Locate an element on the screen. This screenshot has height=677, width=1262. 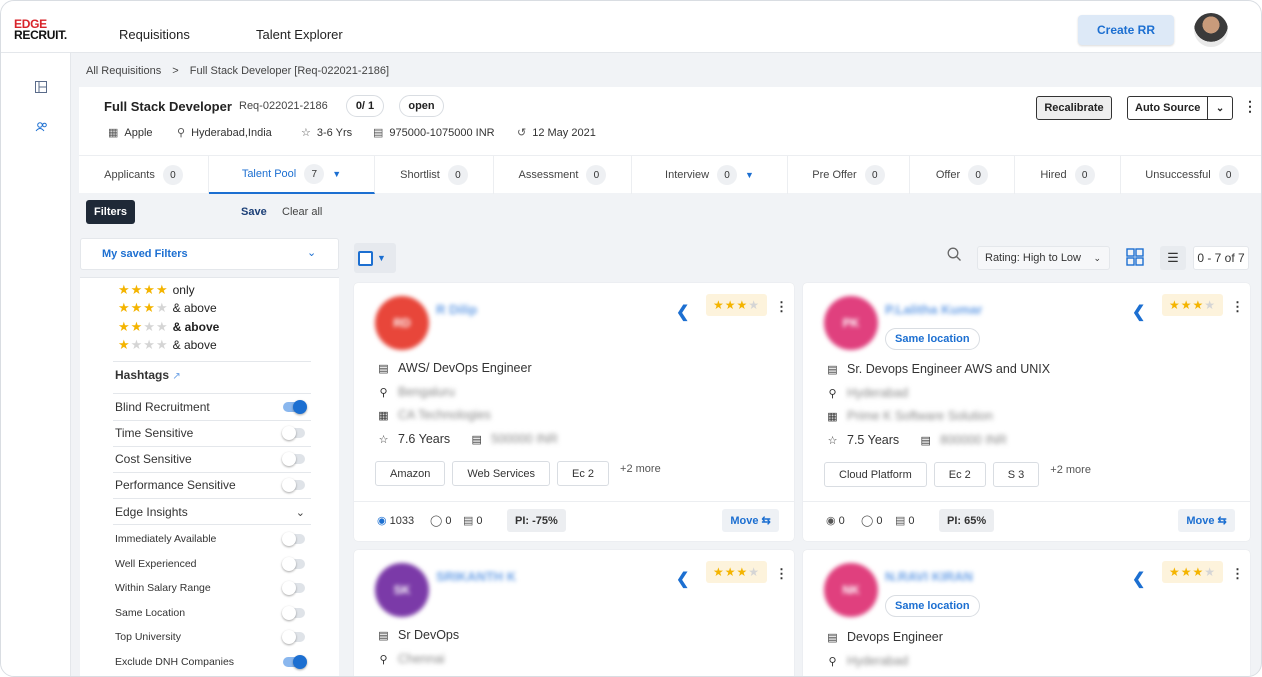
tab-hired: Hired 0 is located at coordinates (1068, 175).